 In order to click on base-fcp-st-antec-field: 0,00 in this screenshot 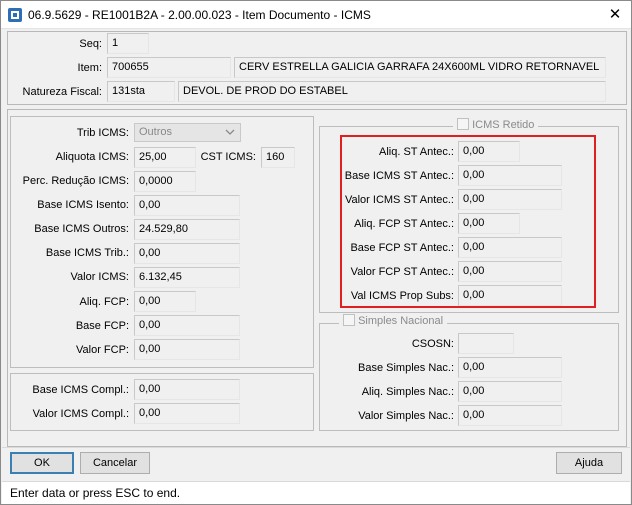, I will do `click(510, 247)`.